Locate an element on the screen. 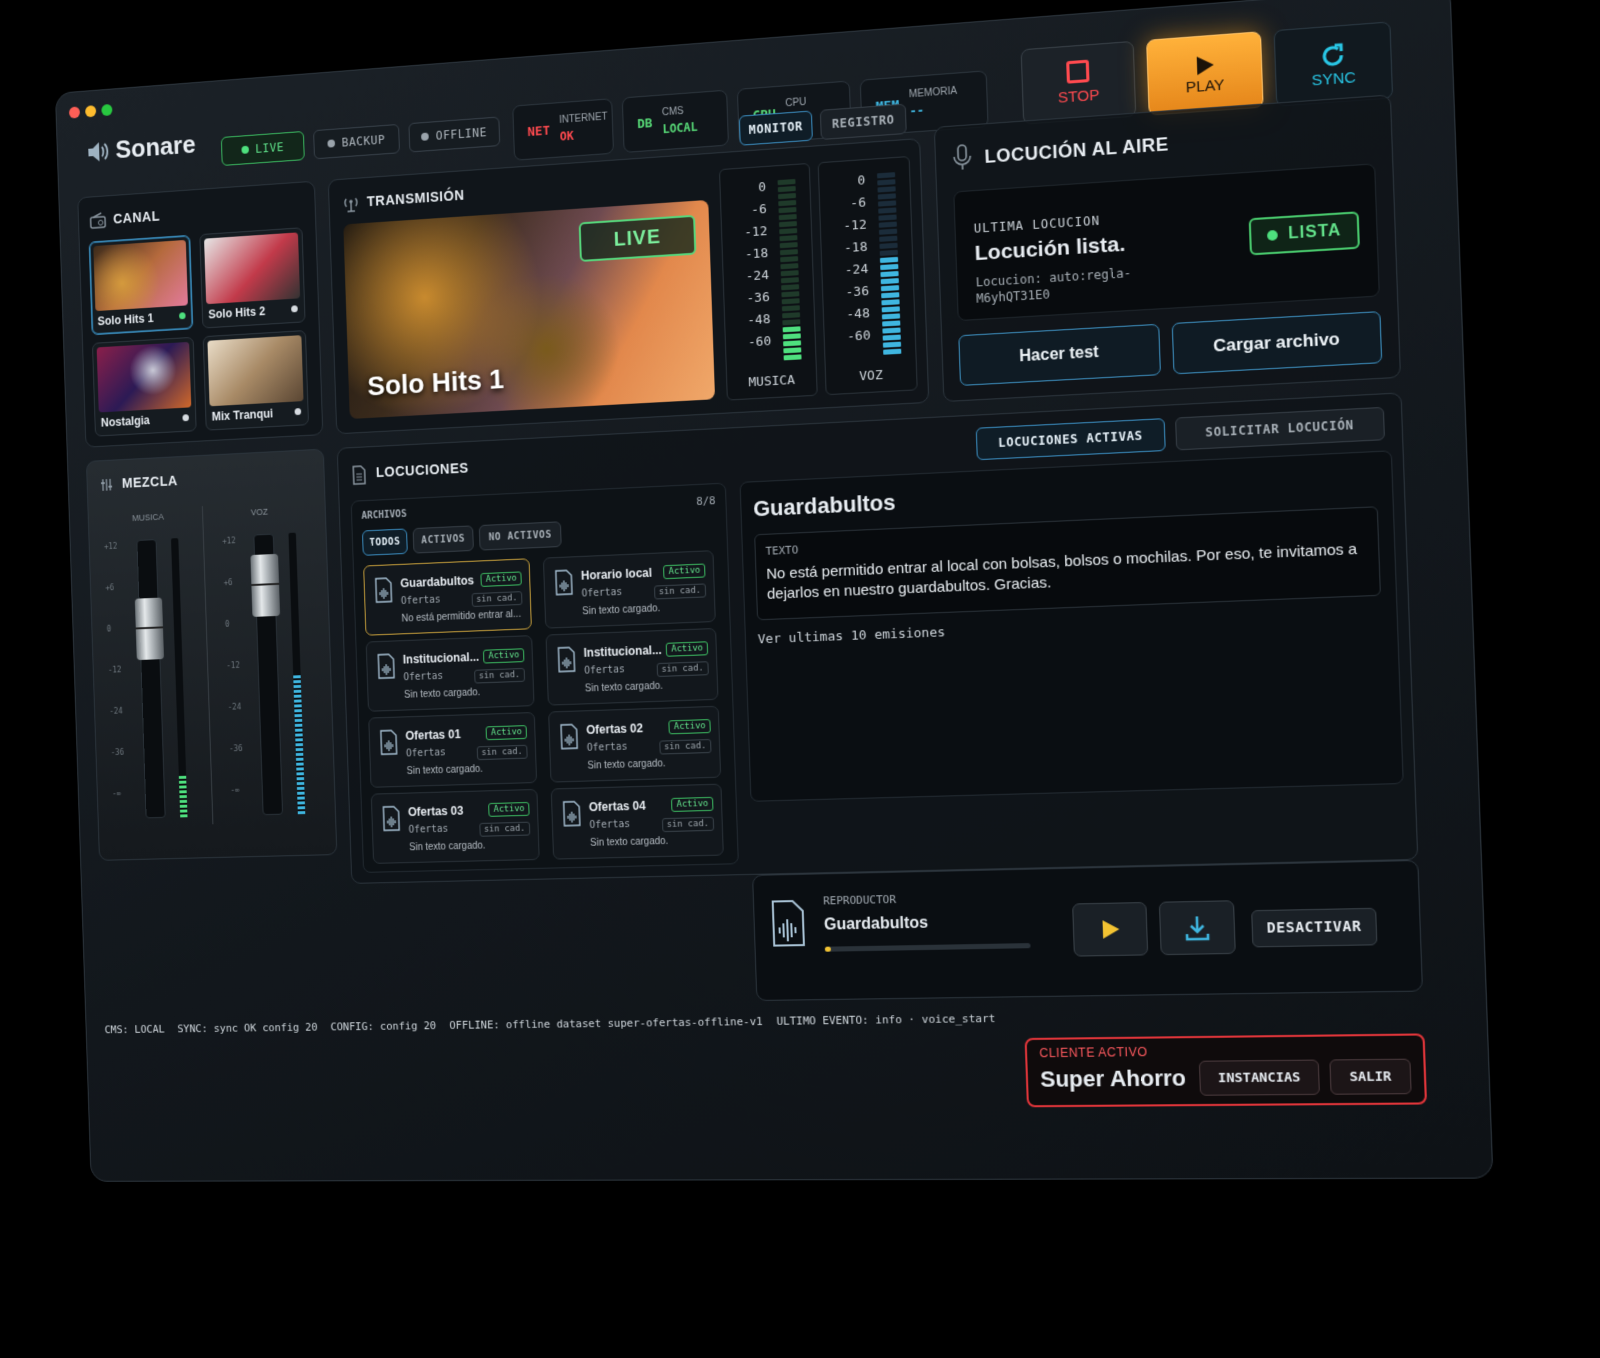 The height and width of the screenshot is (1358, 1600). archivos-count: 8/8 is located at coordinates (705, 501).